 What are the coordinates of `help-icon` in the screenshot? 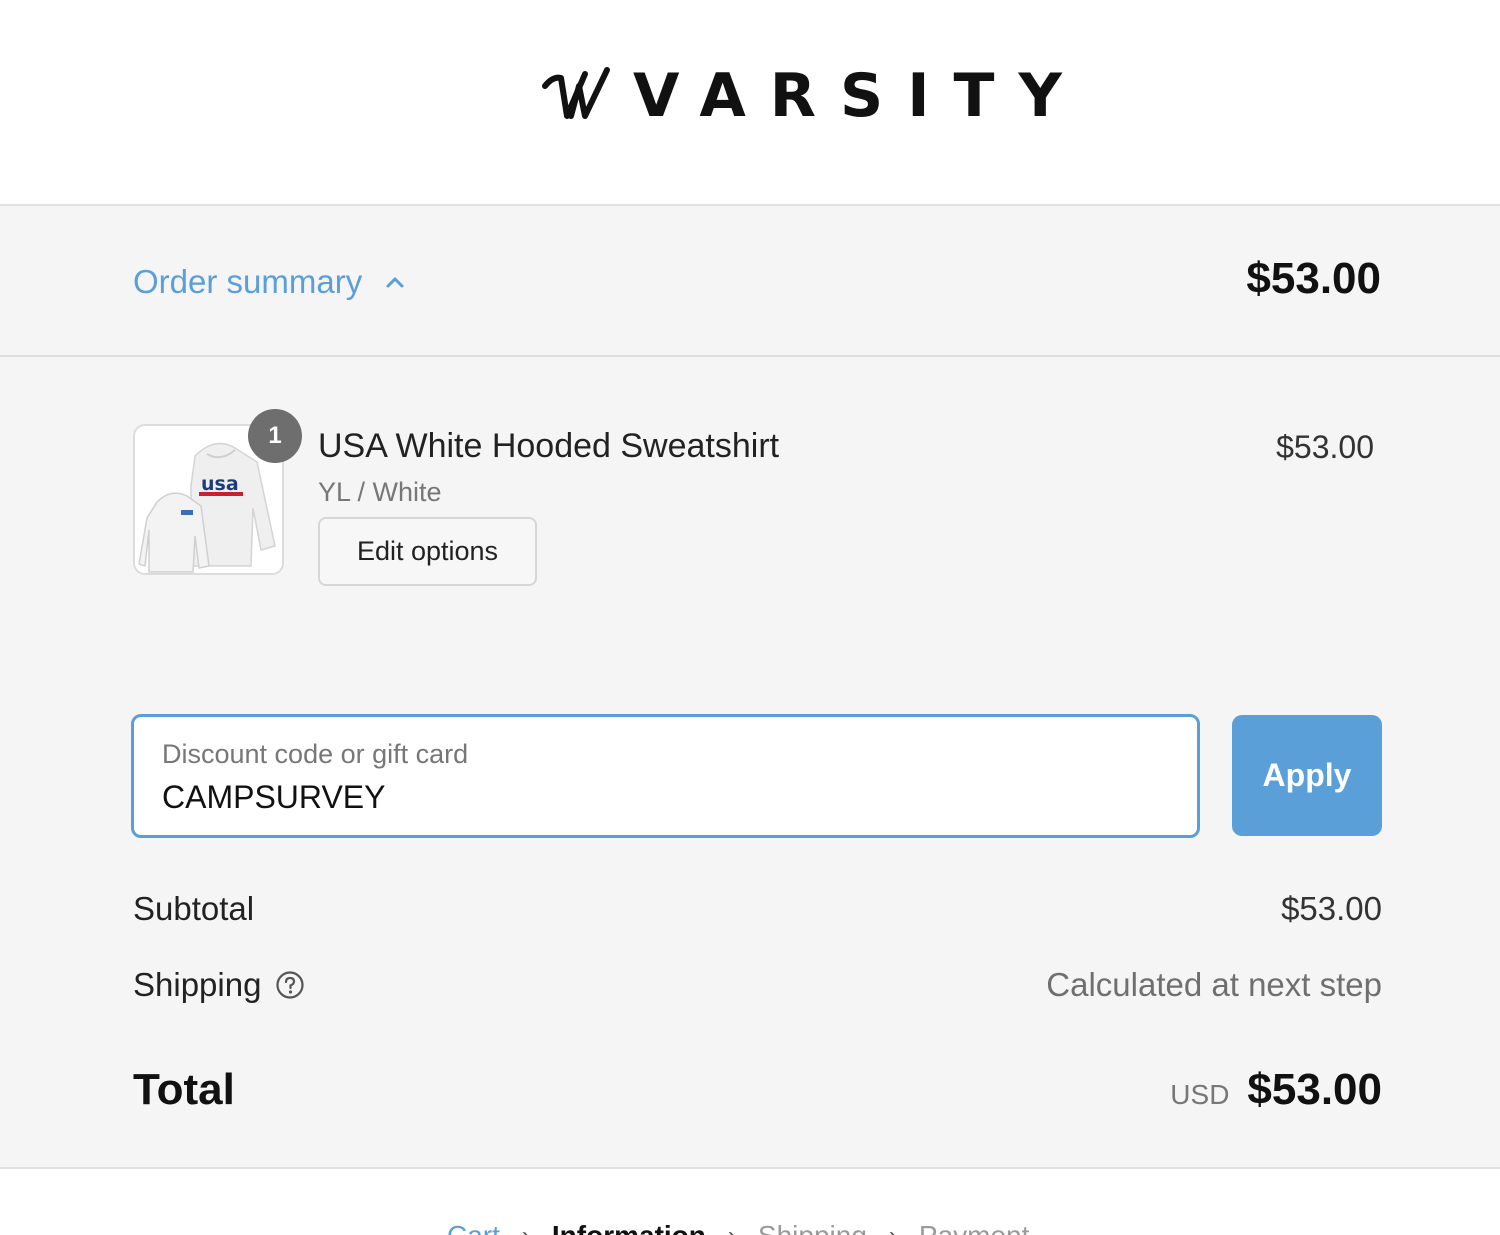 It's located at (290, 985).